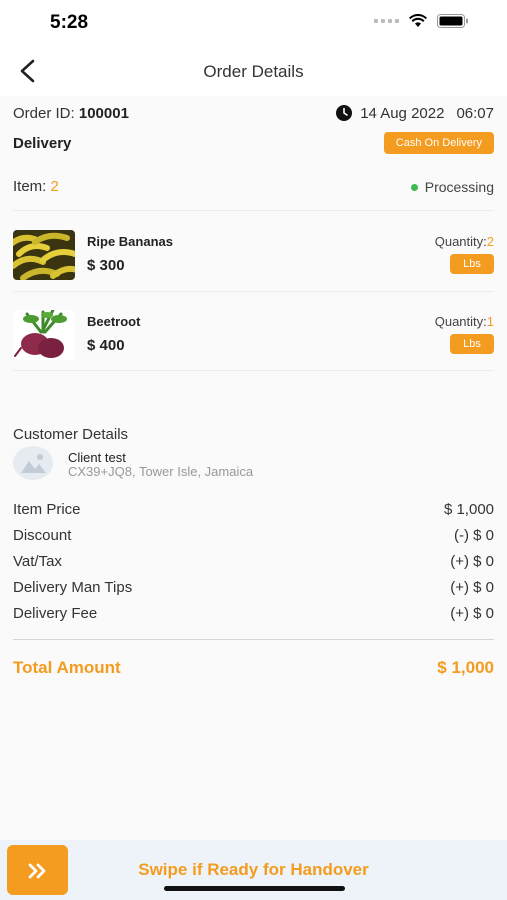  Describe the element at coordinates (97, 457) in the screenshot. I see `customer-name: Client test` at that location.